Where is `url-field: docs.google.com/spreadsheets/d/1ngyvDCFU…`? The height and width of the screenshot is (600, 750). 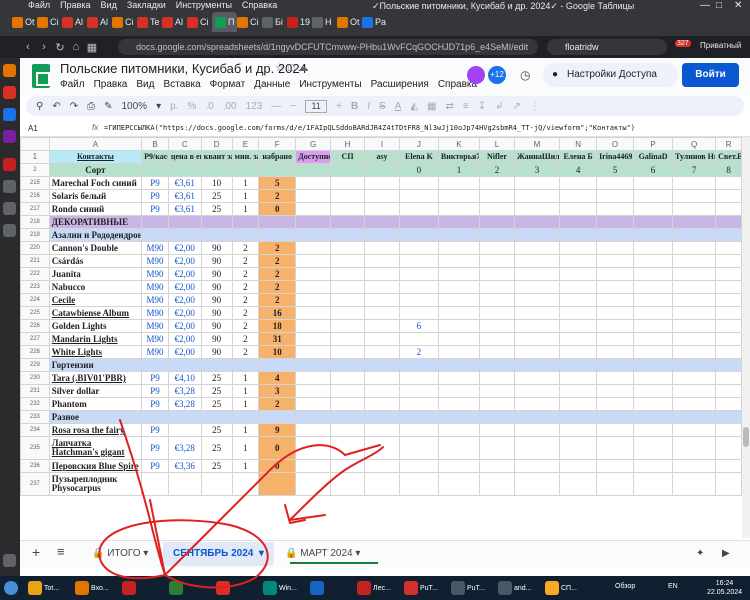
url-field: docs.google.com/spreadsheets/d/1ngyvDCFU… is located at coordinates (328, 47).